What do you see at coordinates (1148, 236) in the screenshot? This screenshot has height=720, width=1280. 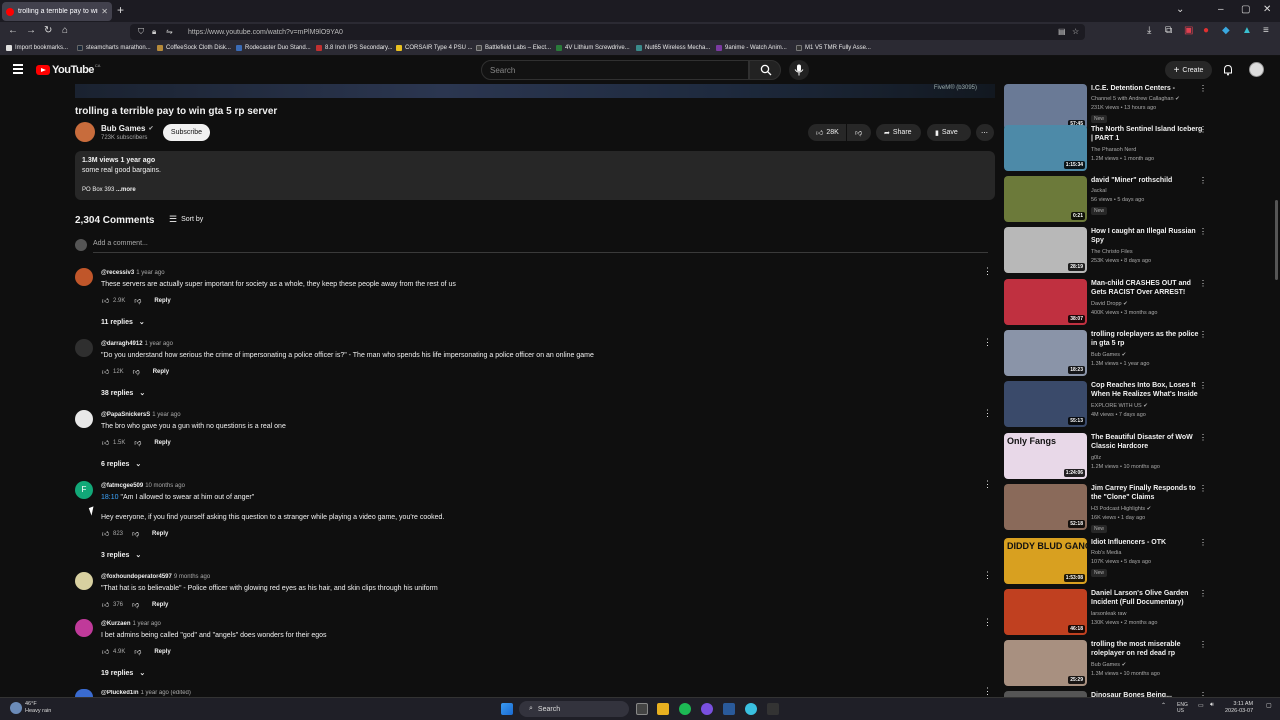 I see `video-title: How I caught an Illegal Russian Spy` at bounding box center [1148, 236].